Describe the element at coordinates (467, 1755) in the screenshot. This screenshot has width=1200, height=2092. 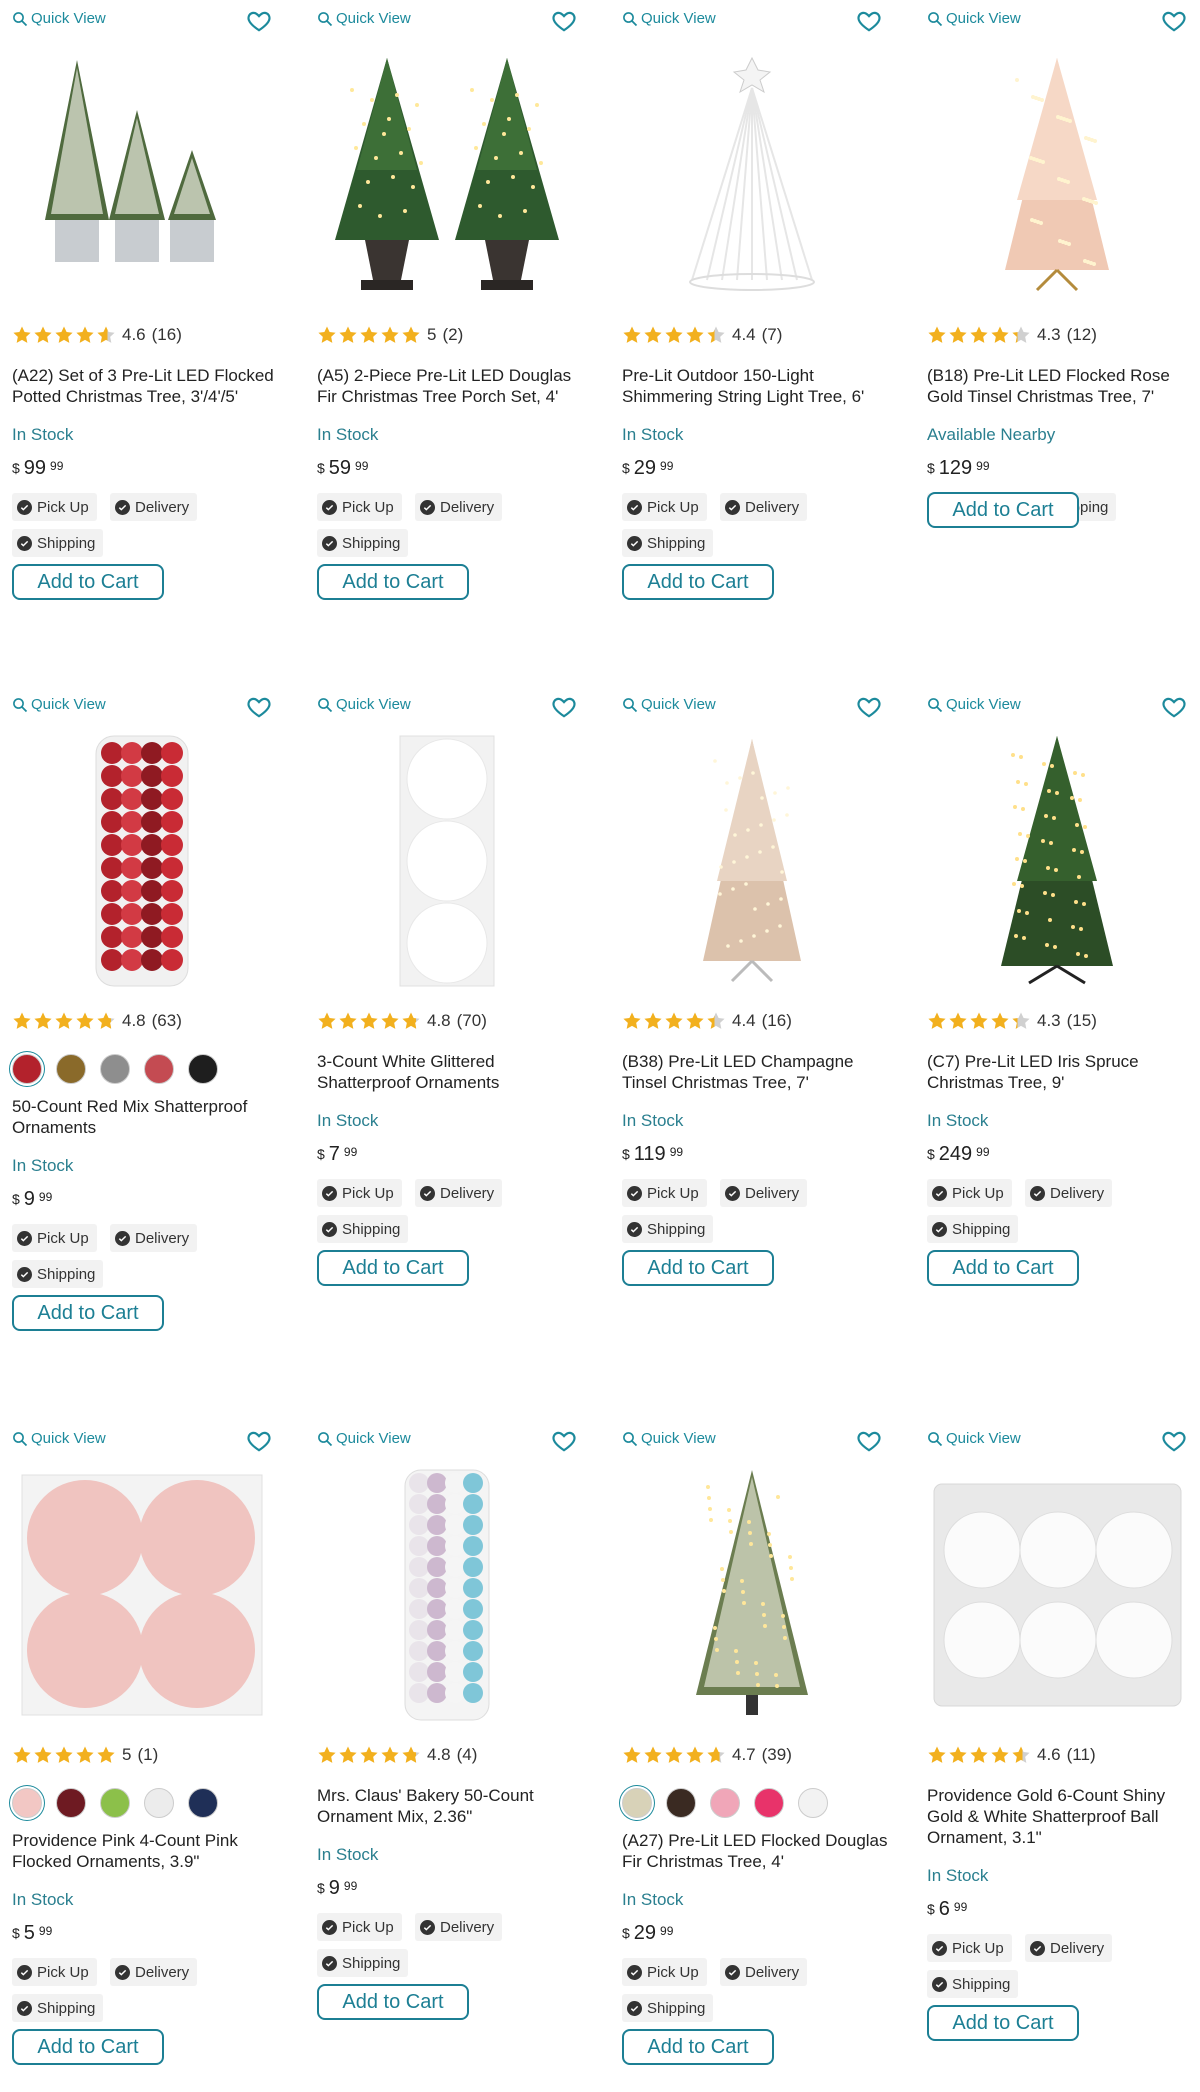
I see `review-count: (4)` at that location.